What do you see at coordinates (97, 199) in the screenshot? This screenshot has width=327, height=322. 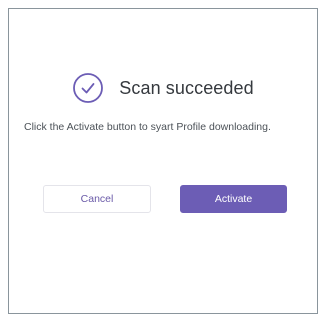 I see `cancel-button: Cancel` at bounding box center [97, 199].